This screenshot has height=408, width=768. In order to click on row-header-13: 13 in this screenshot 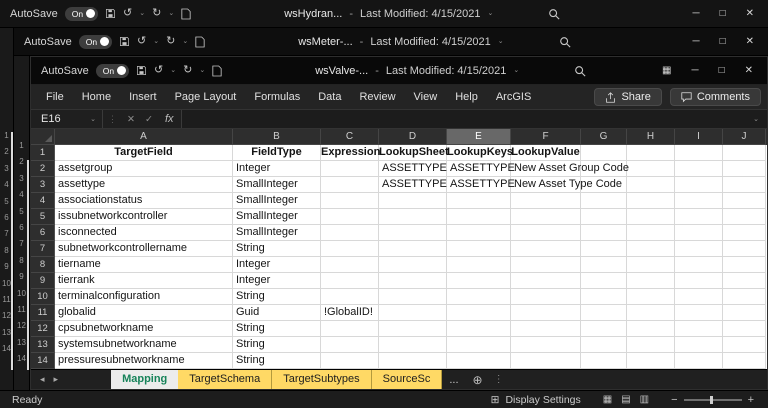, I will do `click(43, 345)`.